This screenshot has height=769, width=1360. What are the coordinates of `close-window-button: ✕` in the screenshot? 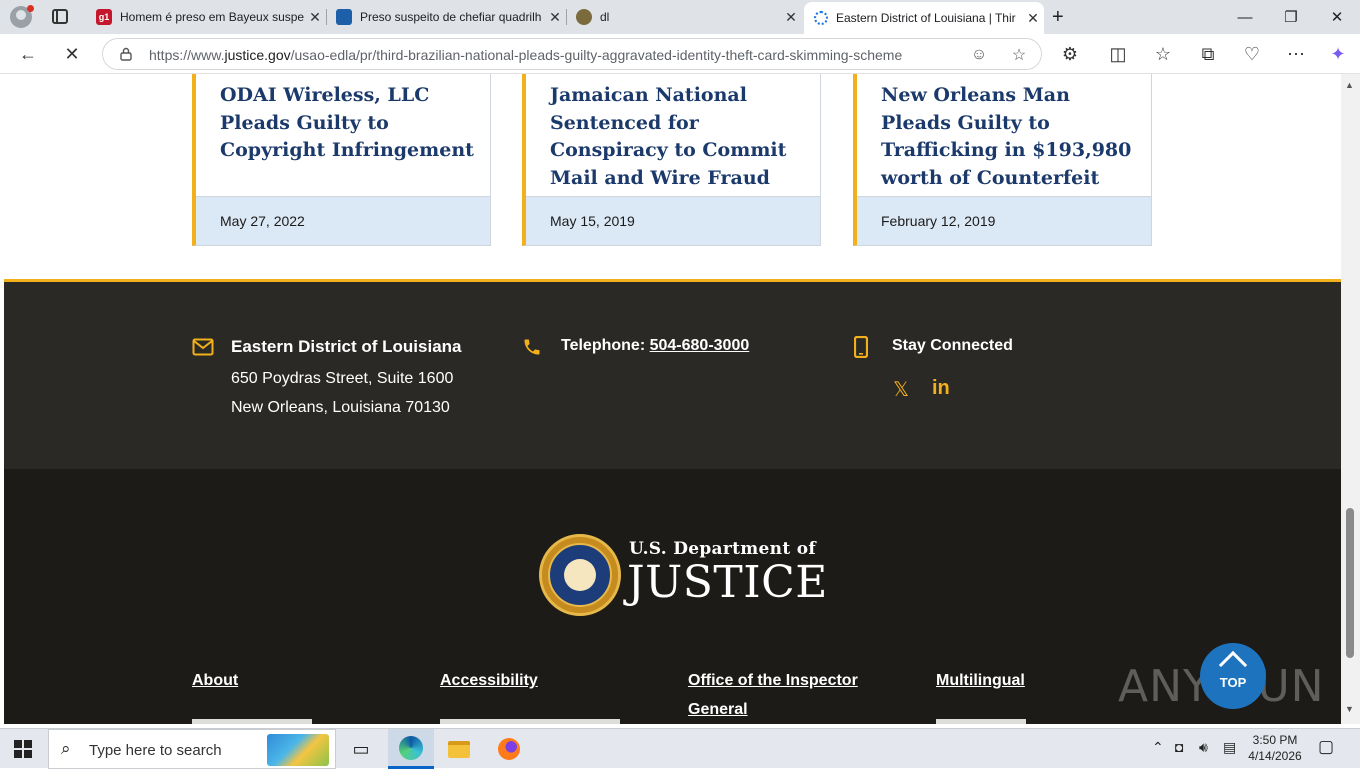 It's located at (1337, 17).